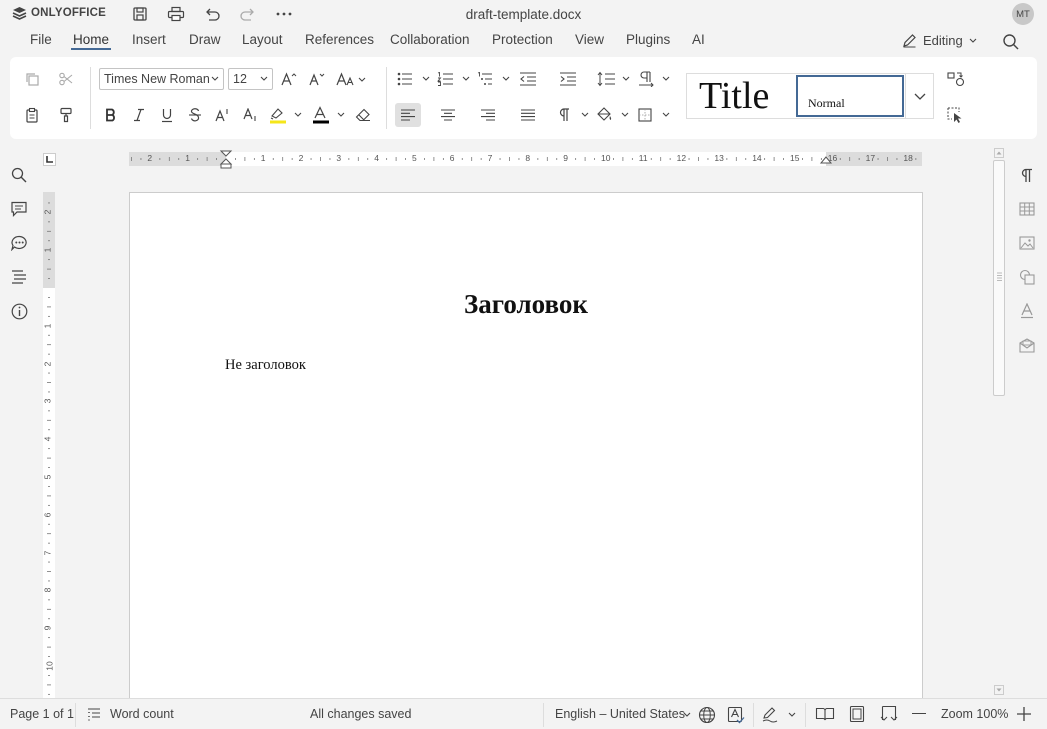 The image size is (1047, 729). Describe the element at coordinates (49, 159) in the screenshot. I see `tab-stop-selector` at that location.